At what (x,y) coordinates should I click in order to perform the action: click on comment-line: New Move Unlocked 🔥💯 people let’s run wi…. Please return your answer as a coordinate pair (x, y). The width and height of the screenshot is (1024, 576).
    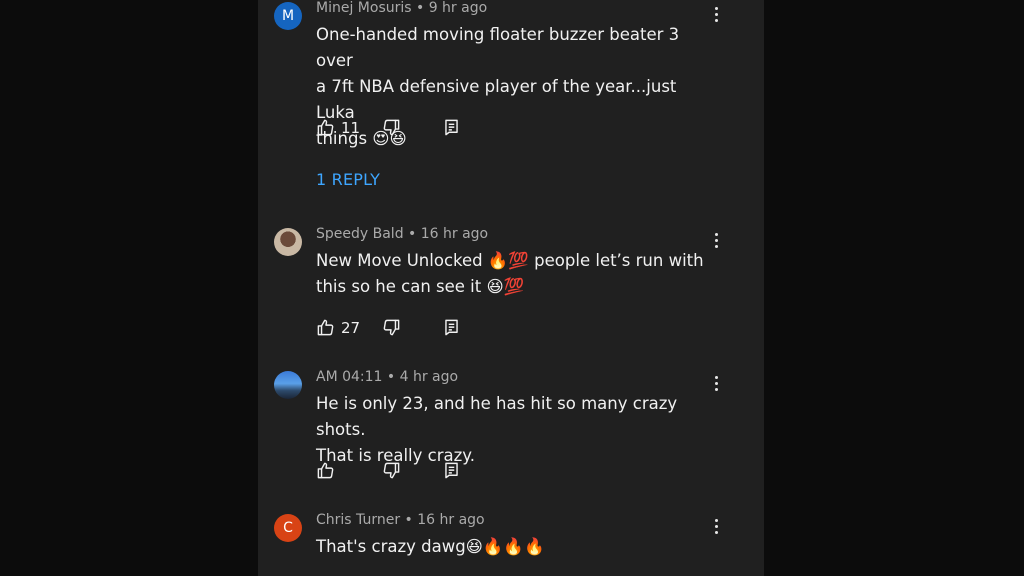
    Looking at the image, I should click on (510, 260).